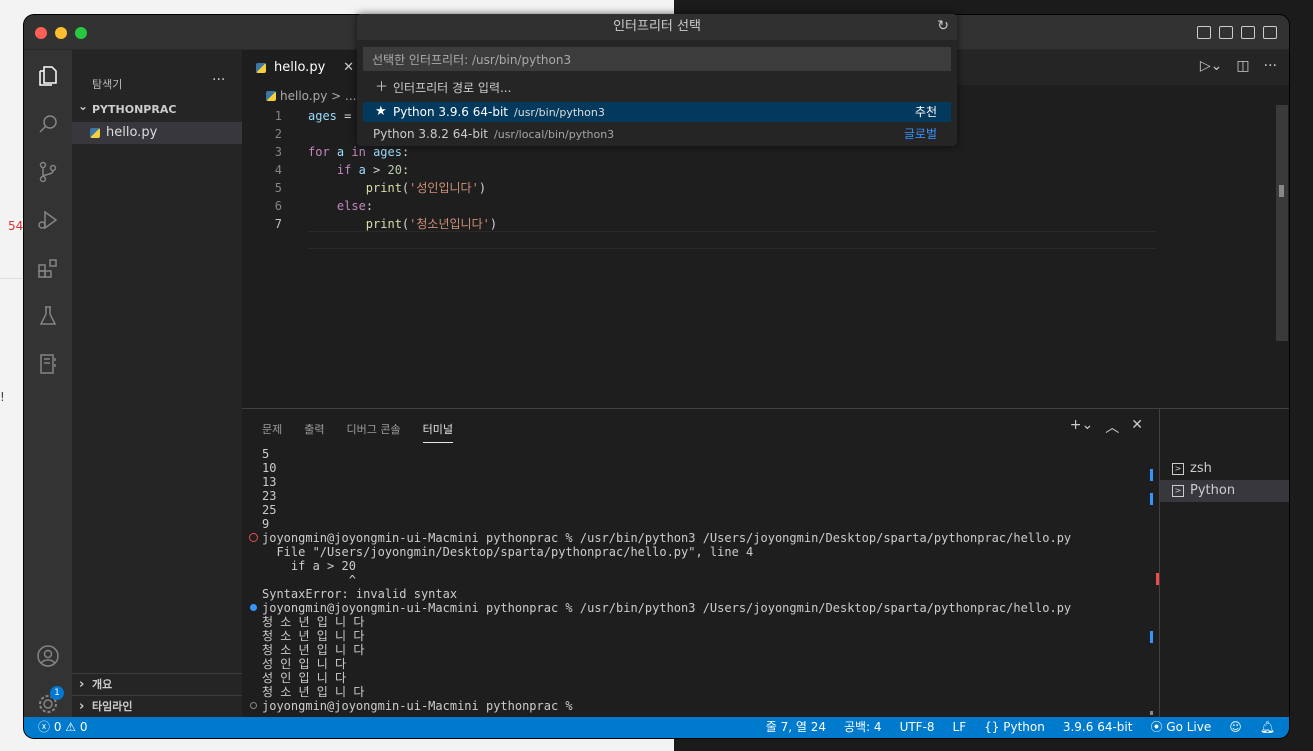 This screenshot has height=751, width=1313. I want to click on background-text: 54, so click(16, 226).